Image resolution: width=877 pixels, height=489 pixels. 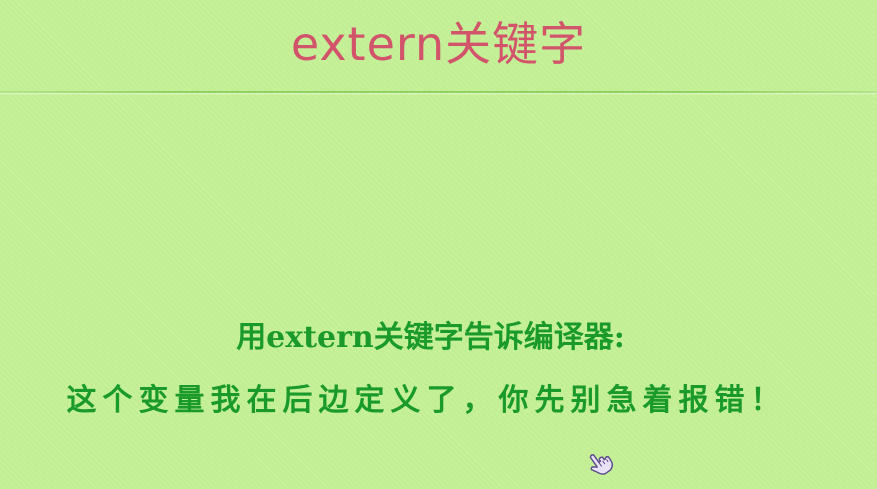 I want to click on body-text-line-2: 这个变量我在后边定义了，你先别急着报错！, so click(x=426, y=400).